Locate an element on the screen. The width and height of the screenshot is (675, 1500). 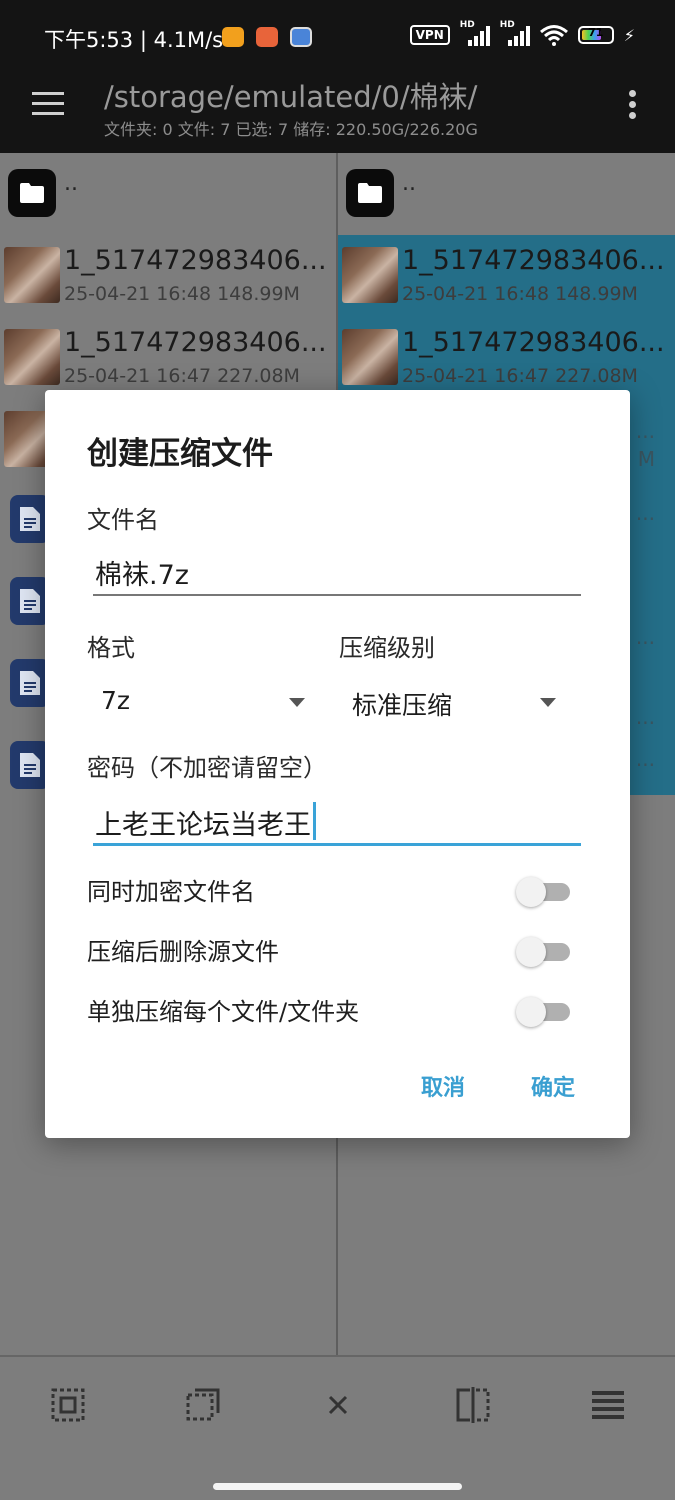
text-cursor is located at coordinates (314, 821).